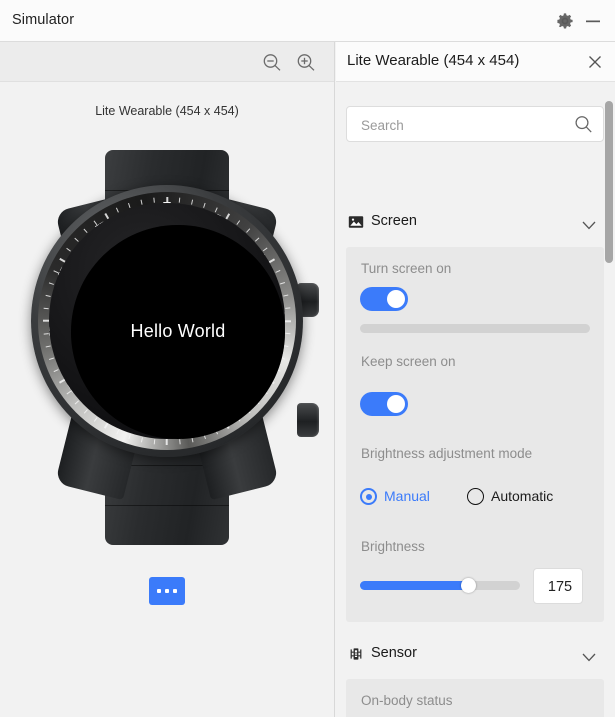 The width and height of the screenshot is (615, 717). Describe the element at coordinates (308, 420) in the screenshot. I see `watch-crown-button-lower` at that location.